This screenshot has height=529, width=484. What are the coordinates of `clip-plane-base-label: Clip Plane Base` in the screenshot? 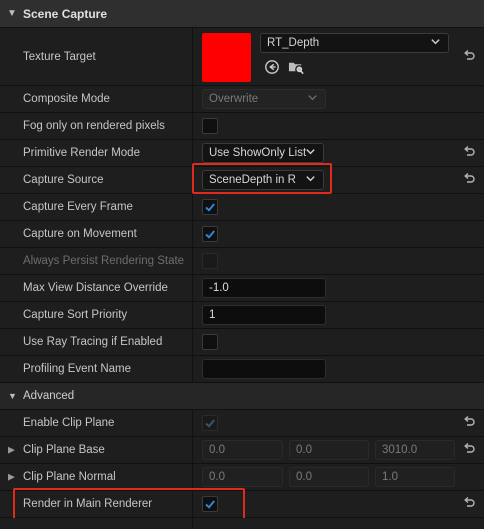 It's located at (64, 450).